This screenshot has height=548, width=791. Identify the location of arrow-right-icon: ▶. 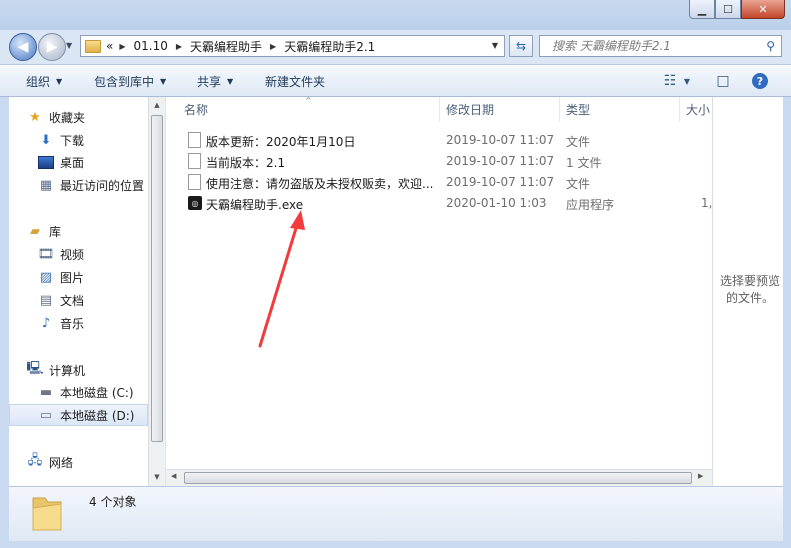
(52, 47).